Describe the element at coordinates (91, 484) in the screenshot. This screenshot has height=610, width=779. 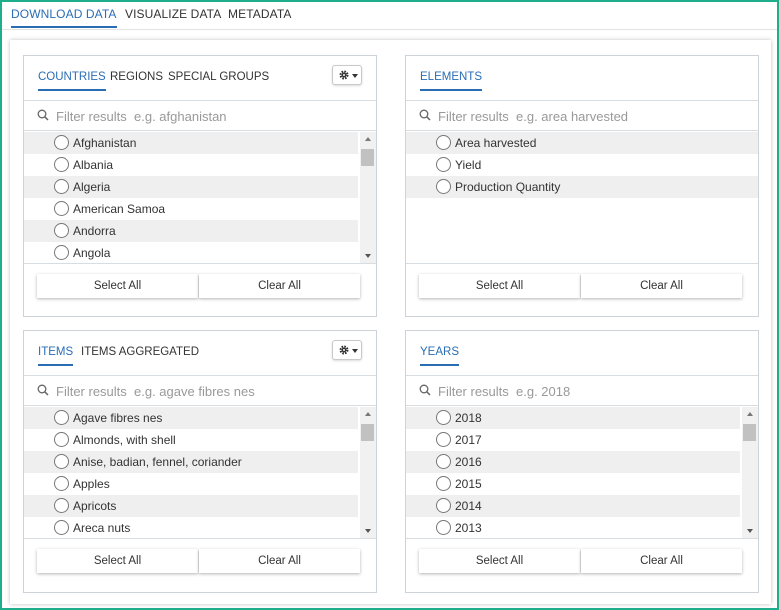
I see `list-item-label: Apples` at that location.